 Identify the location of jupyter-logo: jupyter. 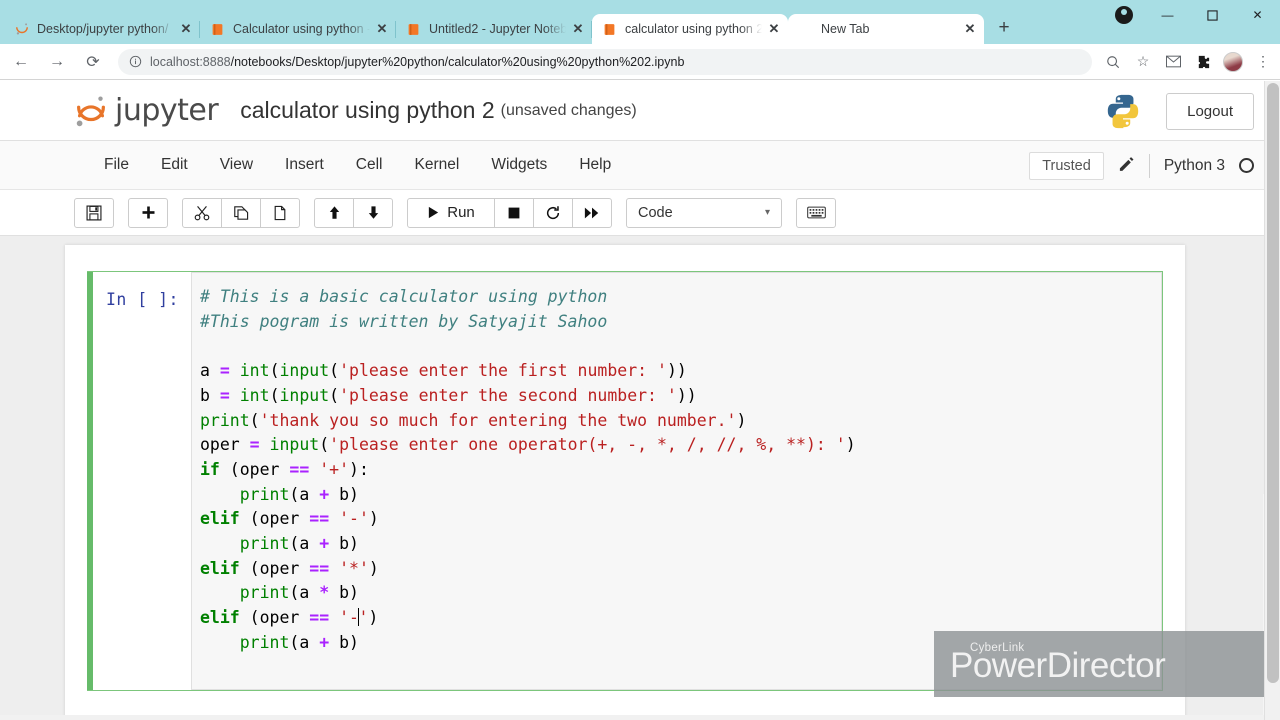
(145, 111).